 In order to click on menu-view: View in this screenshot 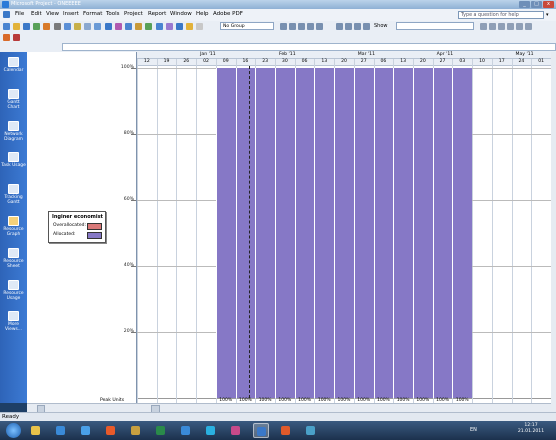, I will do `click(52, 14)`.